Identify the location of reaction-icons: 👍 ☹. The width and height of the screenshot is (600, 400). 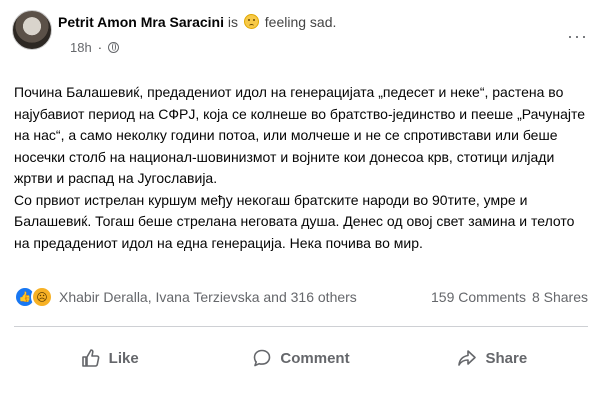
(33, 297).